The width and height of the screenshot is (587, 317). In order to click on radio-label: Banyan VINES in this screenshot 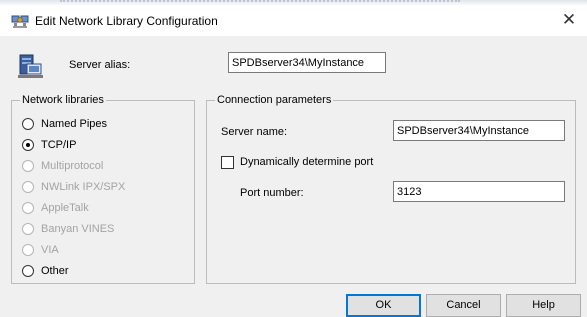, I will do `click(78, 229)`.